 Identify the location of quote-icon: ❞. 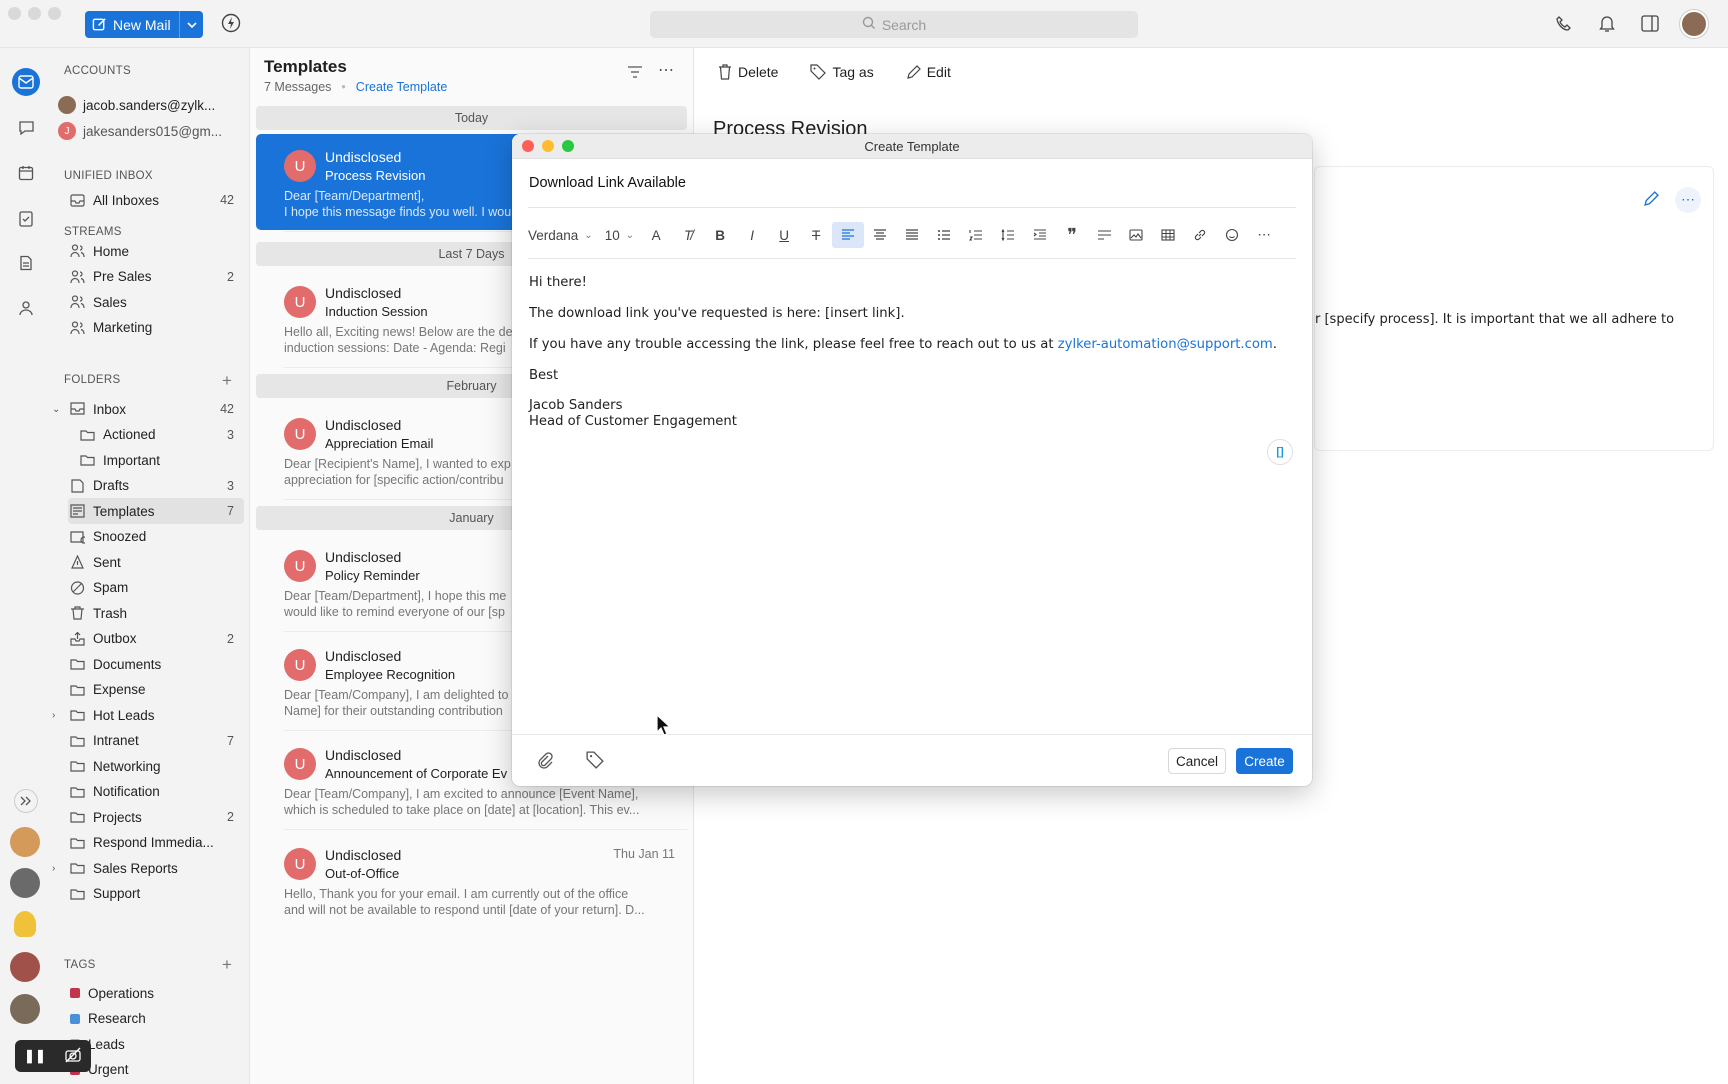
(1072, 235).